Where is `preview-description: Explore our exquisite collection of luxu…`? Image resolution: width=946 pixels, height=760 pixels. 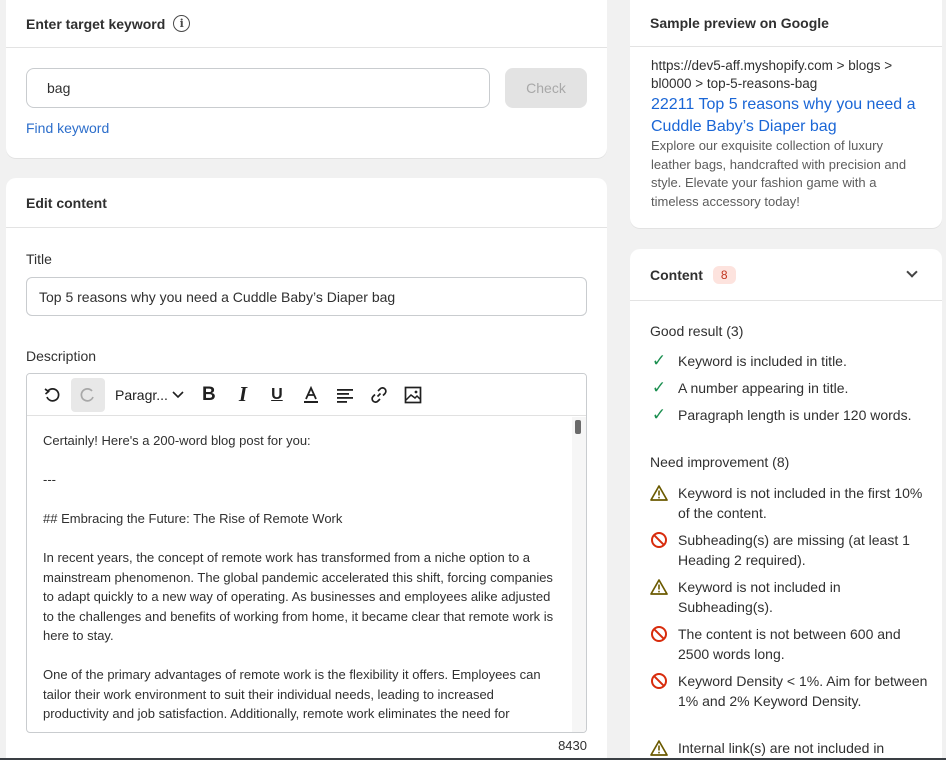 preview-description: Explore our exquisite collection of luxu… is located at coordinates (779, 173).